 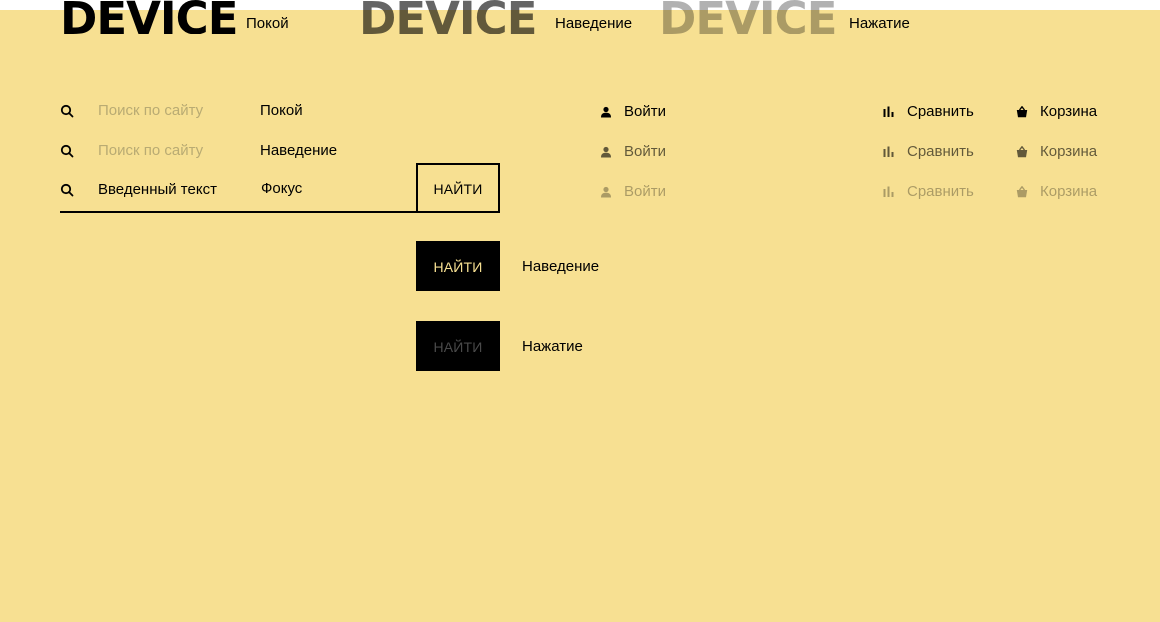 I want to click on find-button-hover: НАЙТИ, so click(x=458, y=266).